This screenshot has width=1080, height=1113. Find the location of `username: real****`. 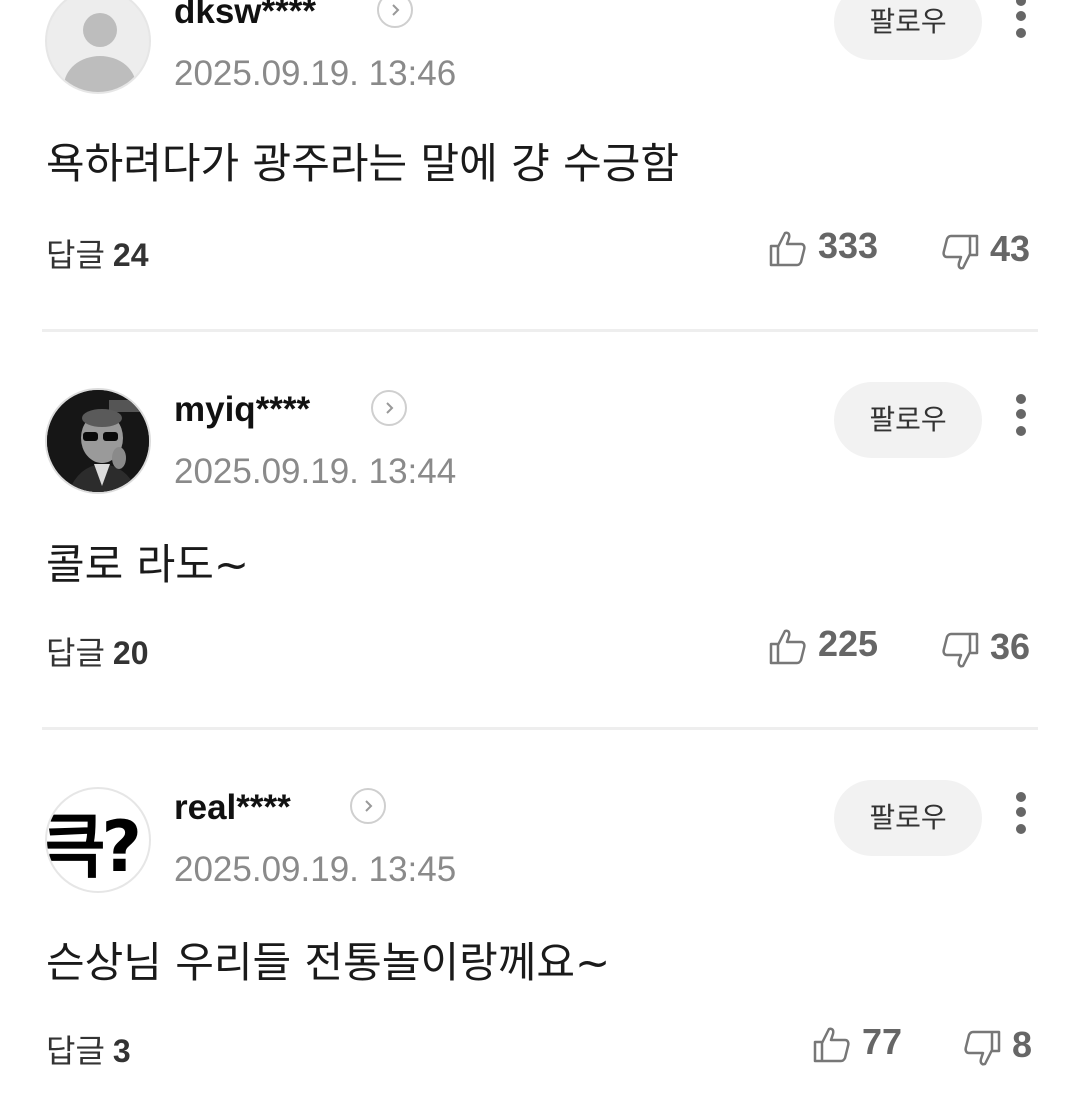

username: real**** is located at coordinates (232, 808).